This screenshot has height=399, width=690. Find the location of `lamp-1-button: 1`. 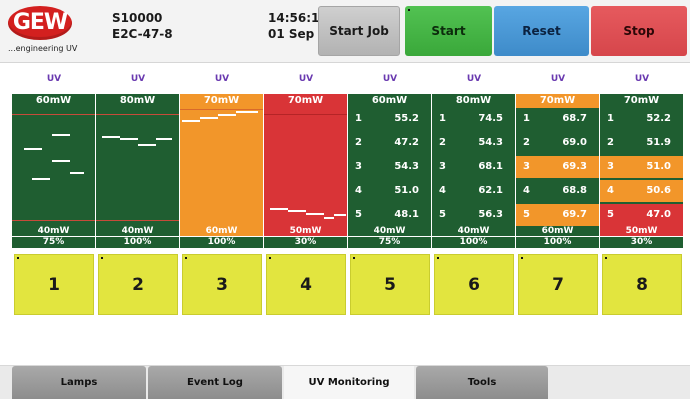

lamp-1-button: 1 is located at coordinates (54, 284).